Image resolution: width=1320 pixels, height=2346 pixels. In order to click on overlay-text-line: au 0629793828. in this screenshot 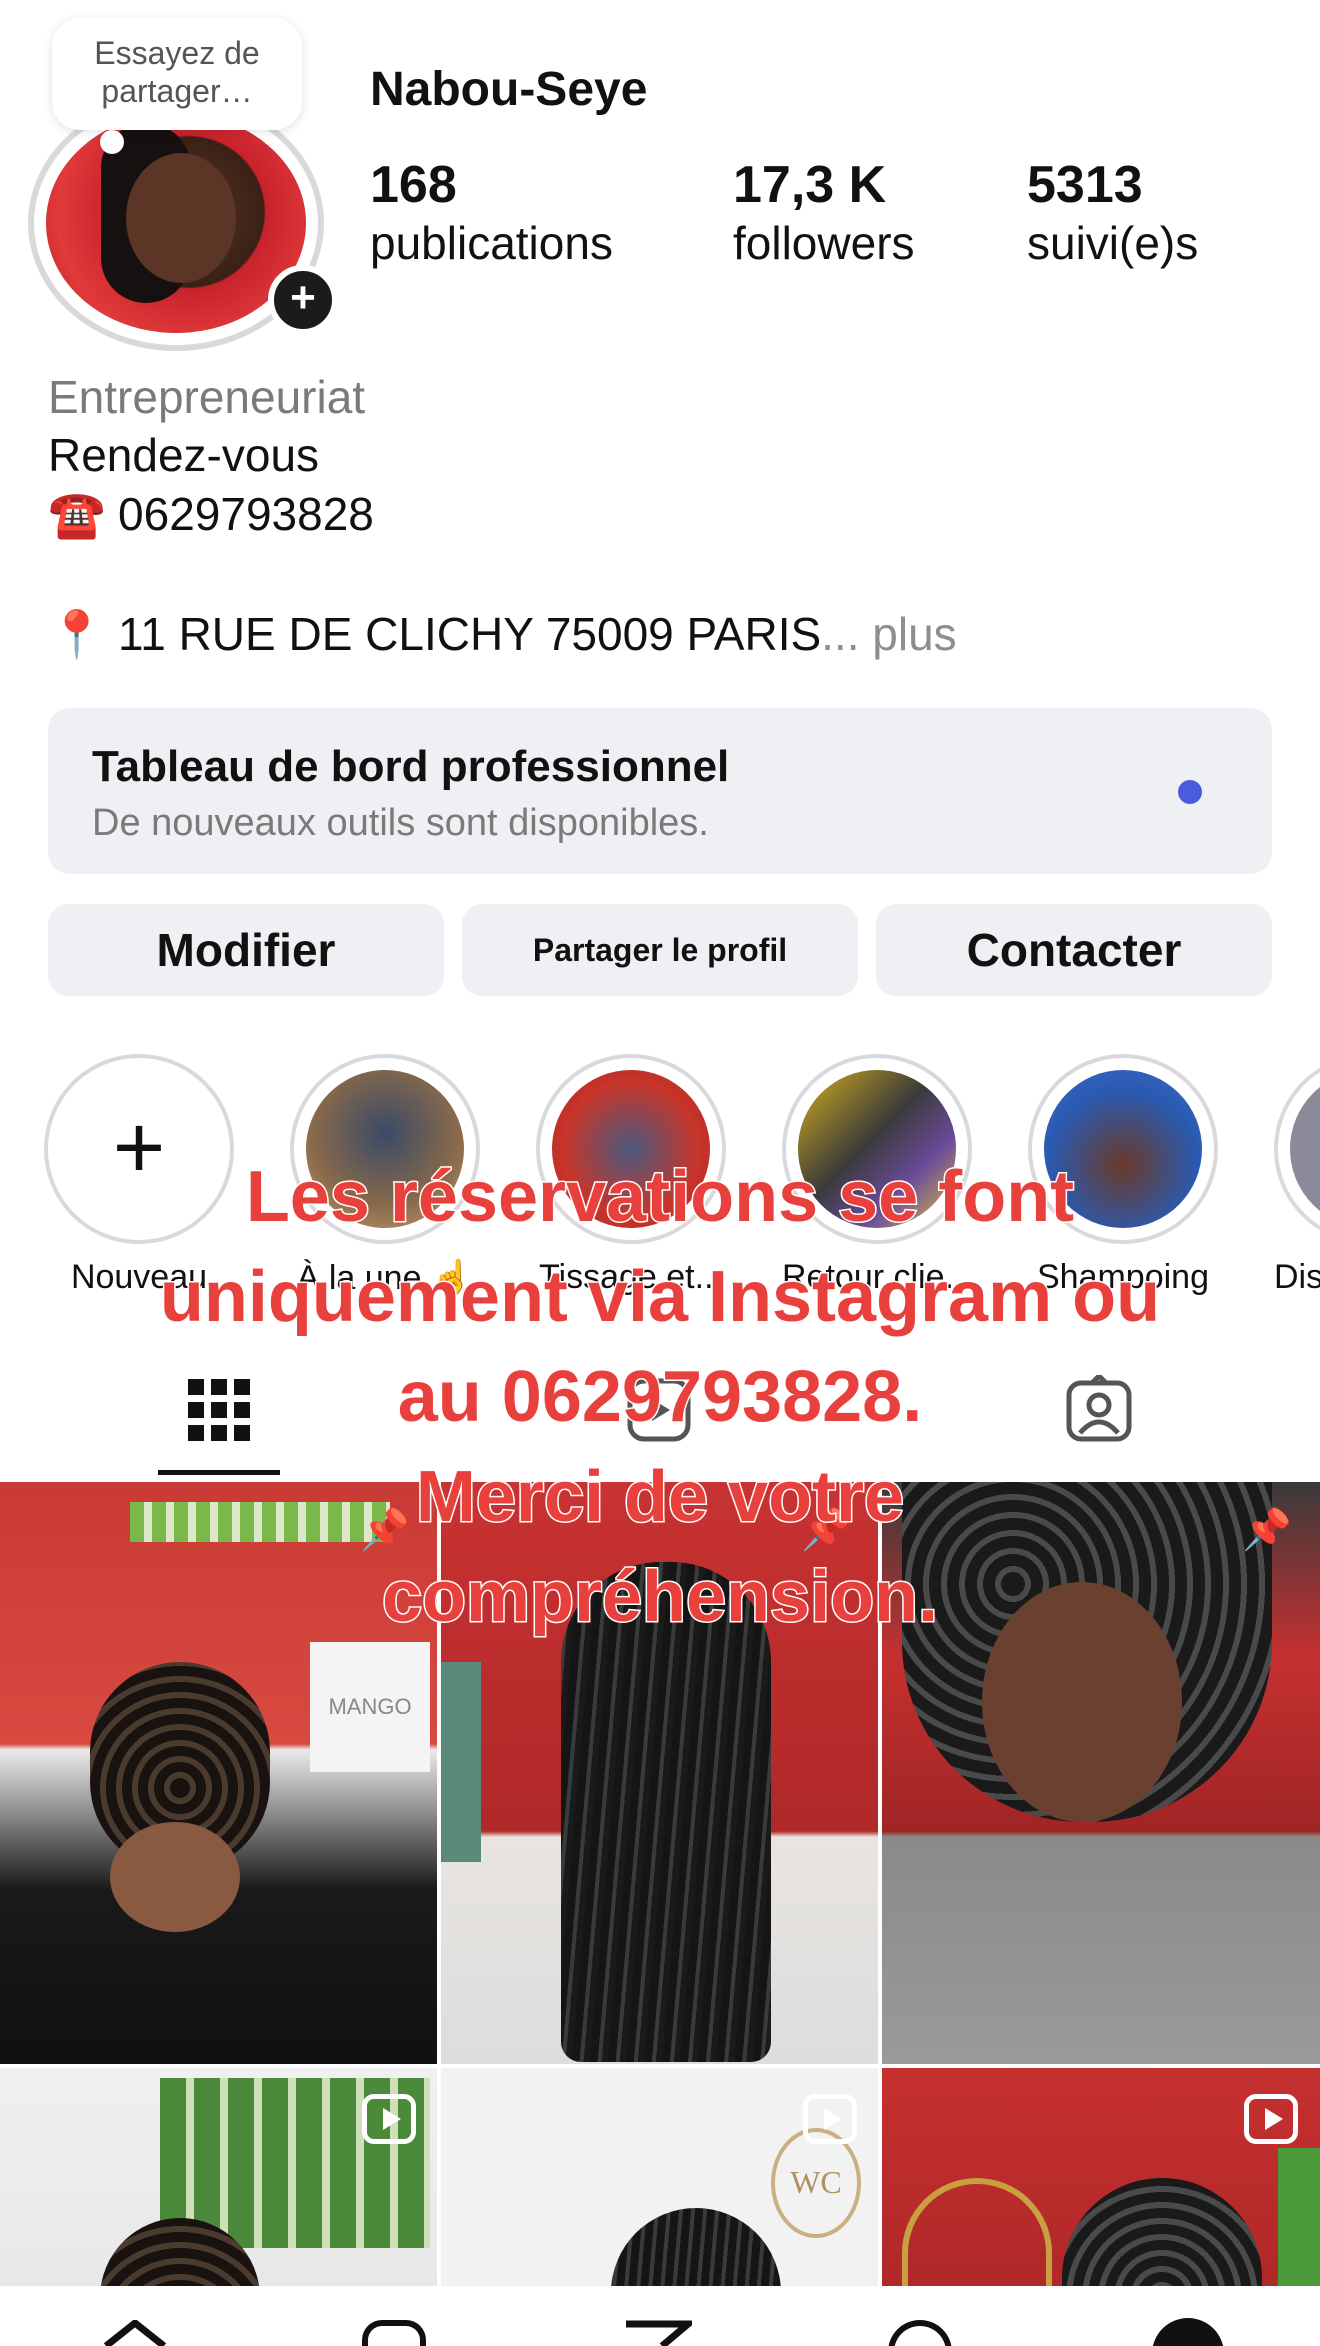, I will do `click(659, 1397)`.